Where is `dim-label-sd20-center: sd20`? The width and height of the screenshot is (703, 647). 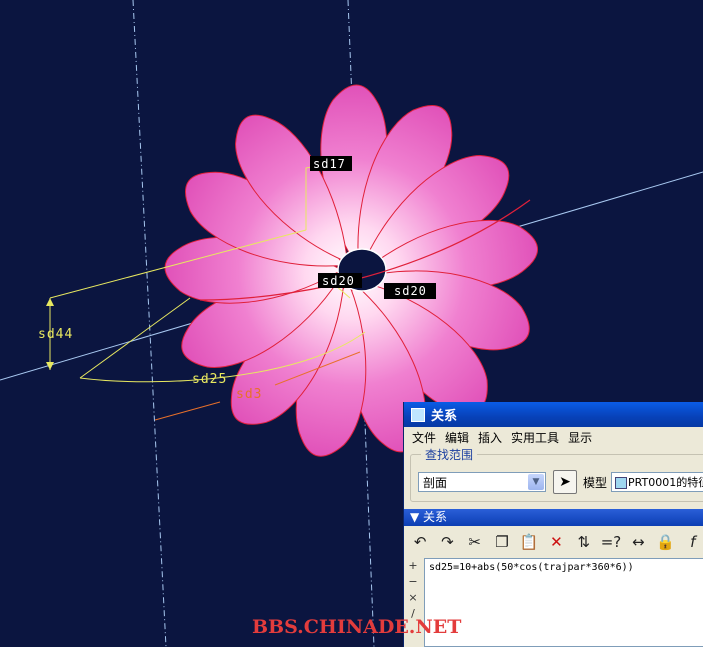
dim-label-sd20-center: sd20 is located at coordinates (338, 281).